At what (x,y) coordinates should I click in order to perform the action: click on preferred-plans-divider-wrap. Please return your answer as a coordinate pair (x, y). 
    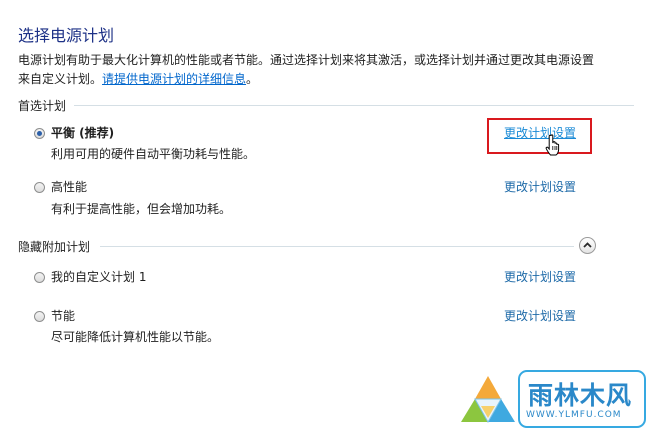
    Looking at the image, I should click on (326, 105).